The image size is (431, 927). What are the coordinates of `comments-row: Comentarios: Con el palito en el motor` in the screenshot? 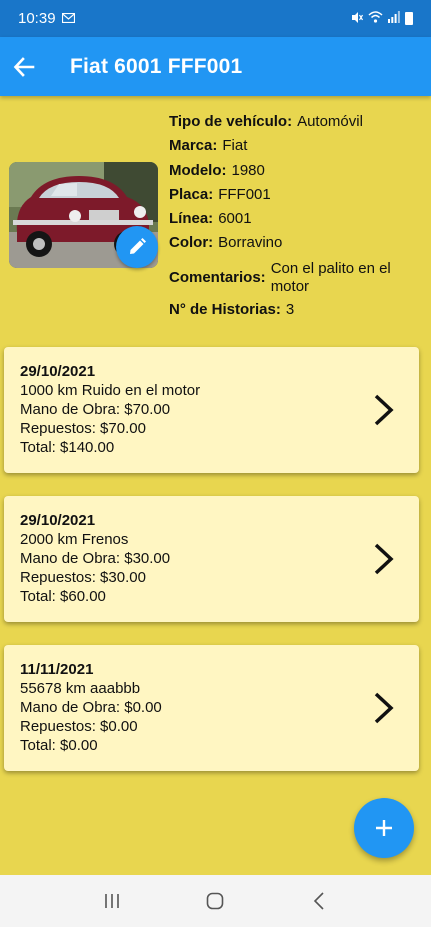 It's located at (294, 278).